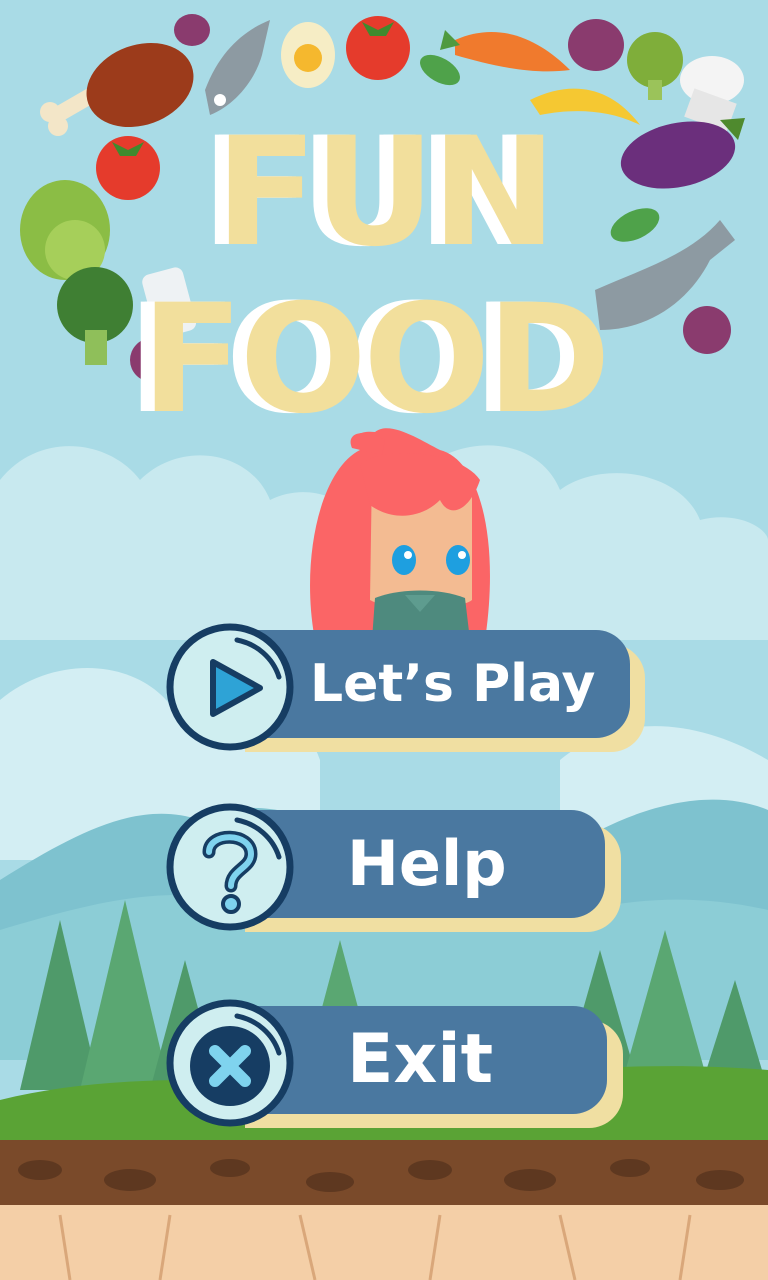  I want to click on game-title-line-1: FUN, so click(386, 193).